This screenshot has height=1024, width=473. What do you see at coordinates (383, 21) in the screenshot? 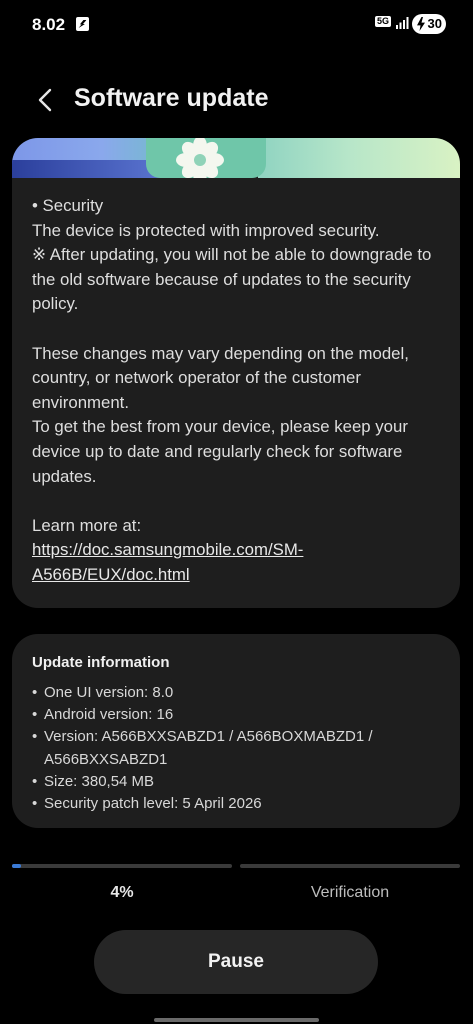
I see `network-badge: 5G` at bounding box center [383, 21].